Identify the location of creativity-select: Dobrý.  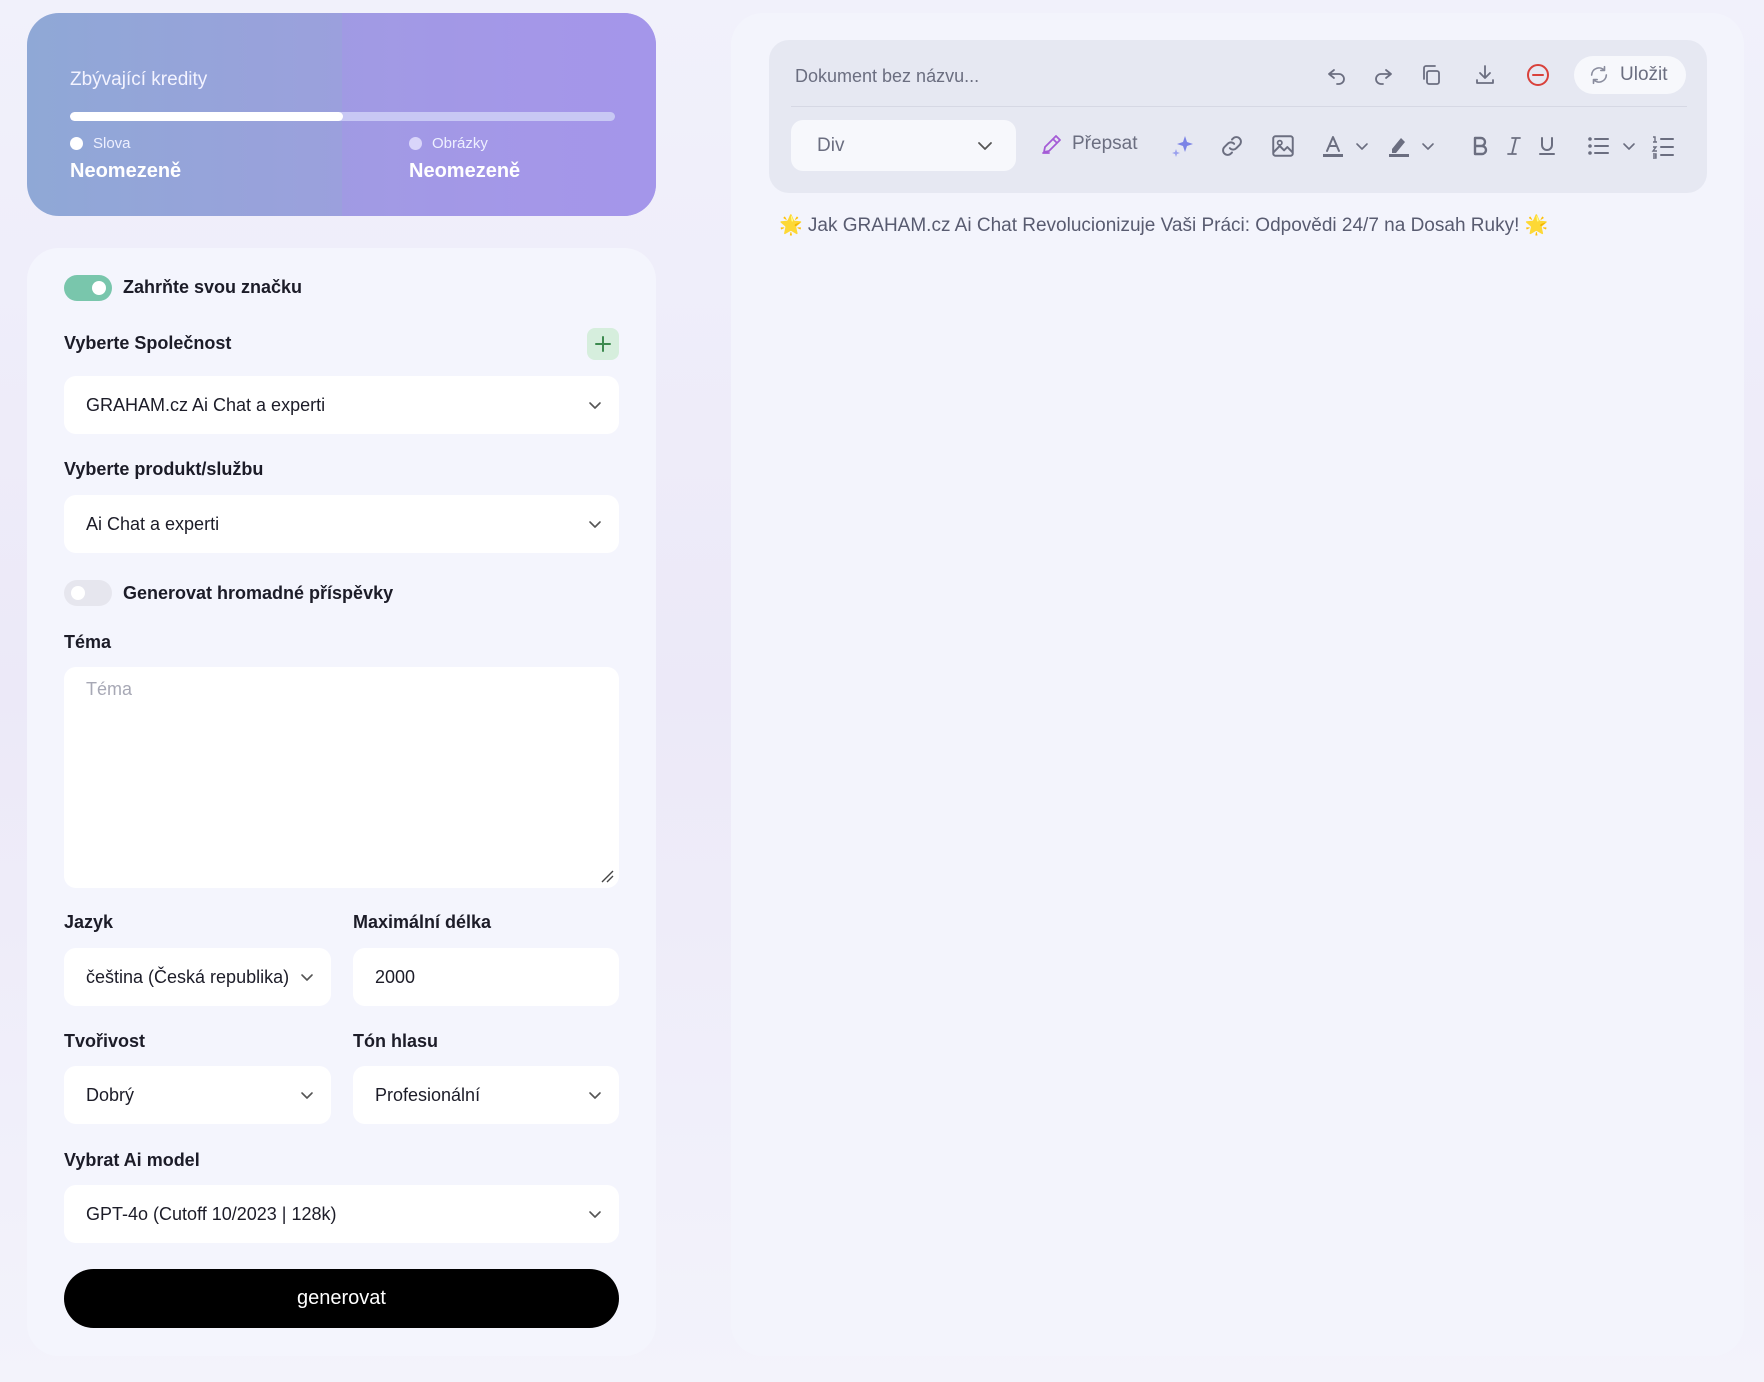
(197, 1095).